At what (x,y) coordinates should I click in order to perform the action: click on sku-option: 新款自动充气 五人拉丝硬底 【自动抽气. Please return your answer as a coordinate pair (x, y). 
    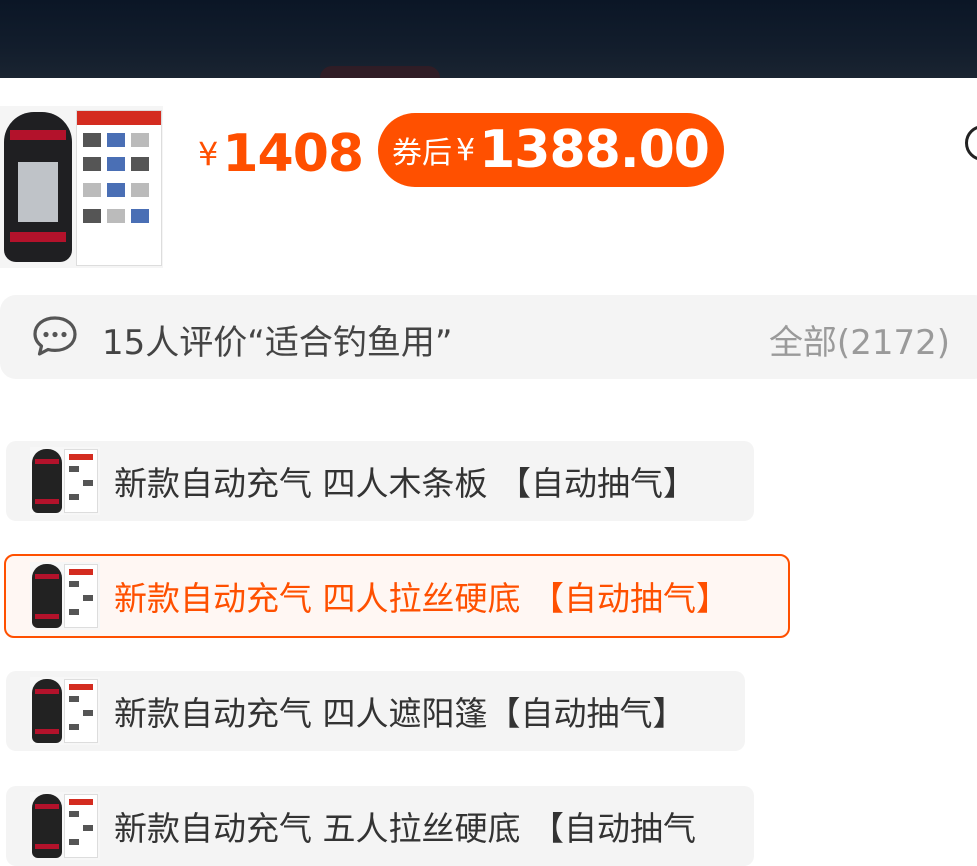
    Looking at the image, I should click on (380, 826).